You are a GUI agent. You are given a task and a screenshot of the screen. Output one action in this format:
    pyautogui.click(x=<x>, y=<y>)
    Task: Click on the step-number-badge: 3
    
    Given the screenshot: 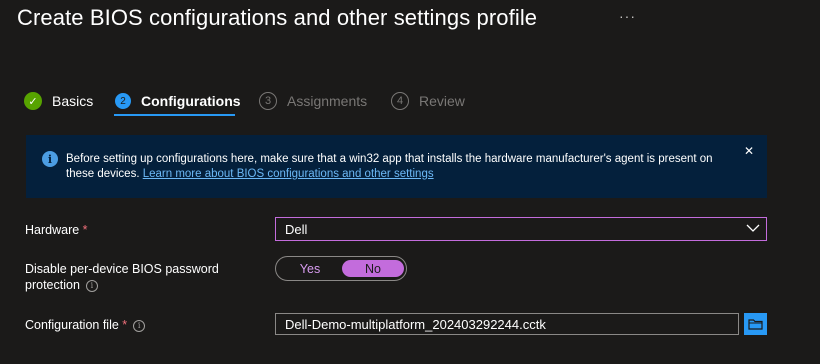 What is the action you would take?
    pyautogui.click(x=268, y=101)
    